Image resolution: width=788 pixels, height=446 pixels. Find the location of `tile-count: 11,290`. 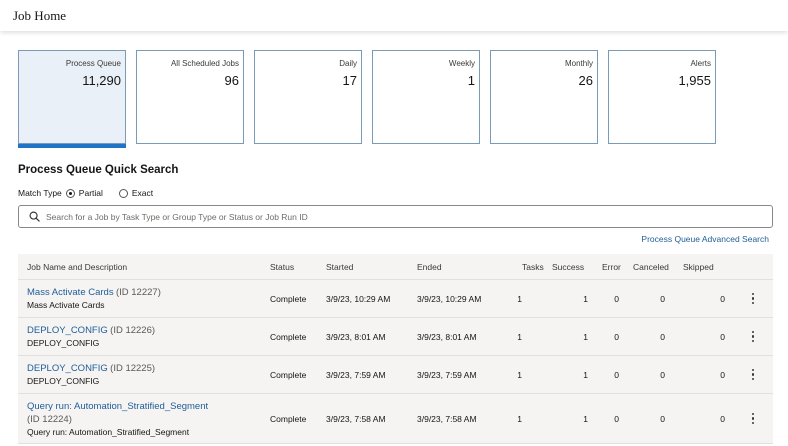

tile-count: 11,290 is located at coordinates (101, 80).